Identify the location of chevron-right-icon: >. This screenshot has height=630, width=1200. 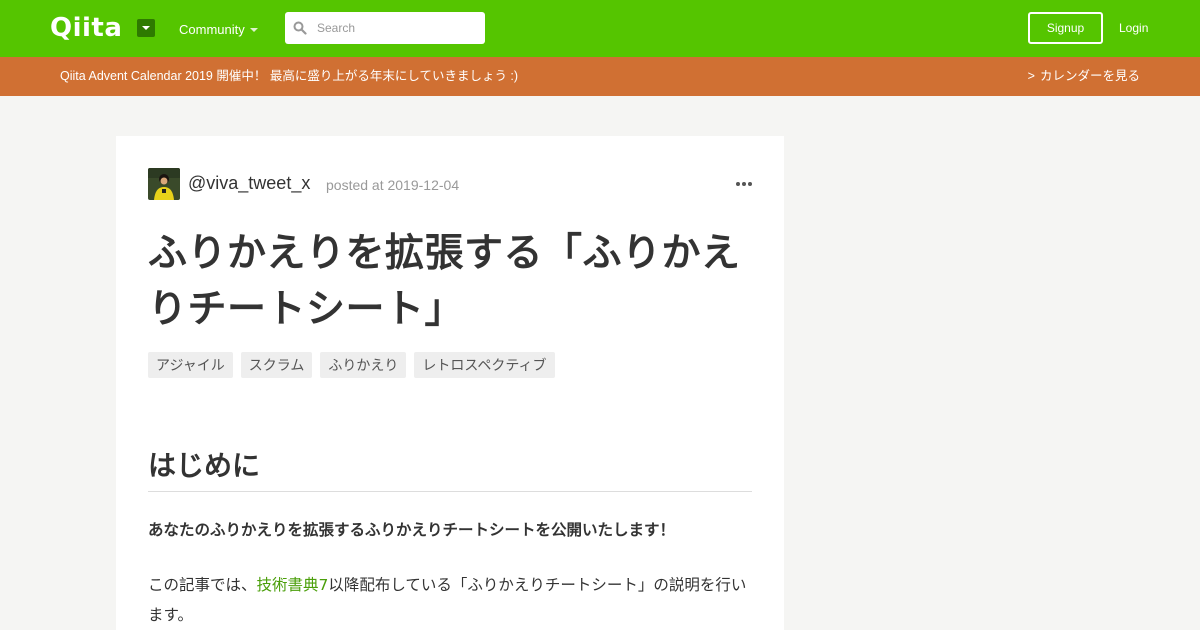
(1031, 76).